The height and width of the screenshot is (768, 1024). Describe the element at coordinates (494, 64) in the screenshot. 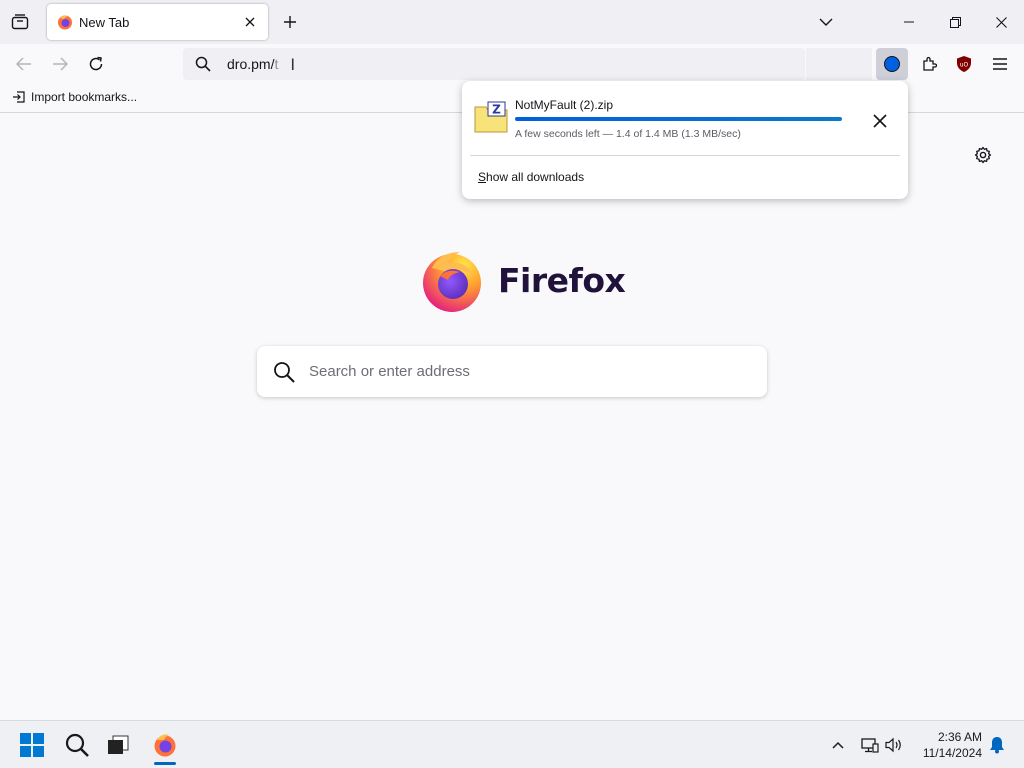

I see `url-bar: dro.pm/t I` at that location.